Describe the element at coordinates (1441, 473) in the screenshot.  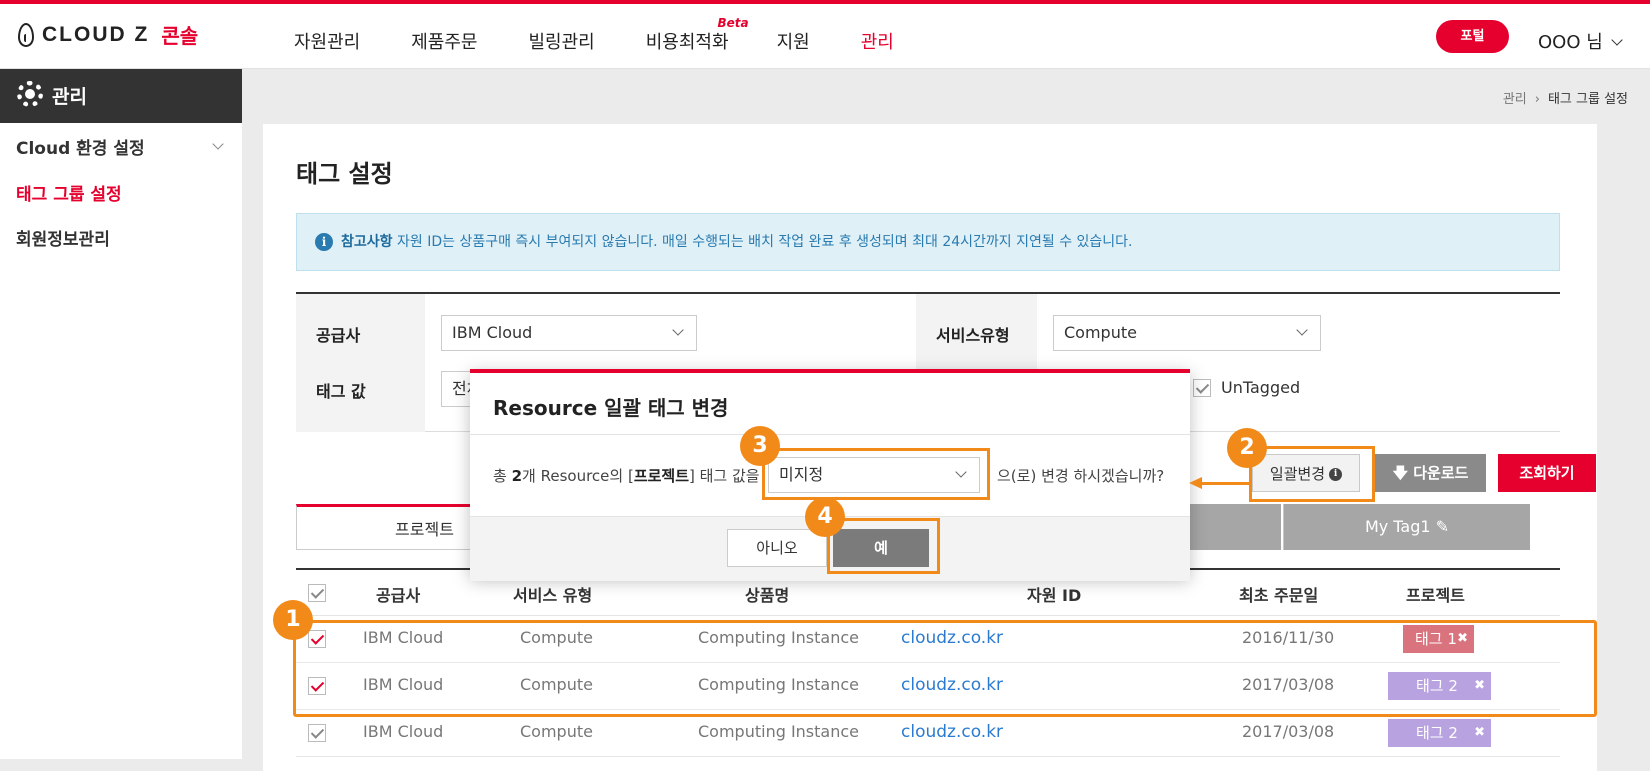
I see `download-label: 다운로드` at that location.